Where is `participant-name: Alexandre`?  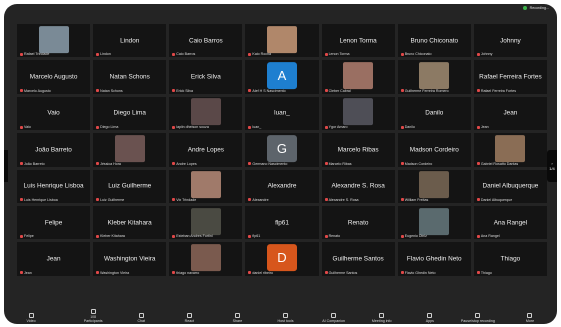 participant-name: Alexandre is located at coordinates (260, 199).